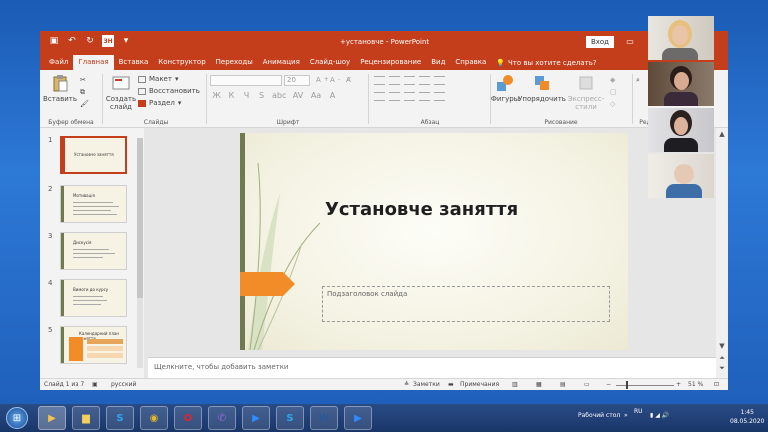 The image size is (768, 432). Describe the element at coordinates (379, 80) in the screenshot. I see `bullets-icon` at that location.